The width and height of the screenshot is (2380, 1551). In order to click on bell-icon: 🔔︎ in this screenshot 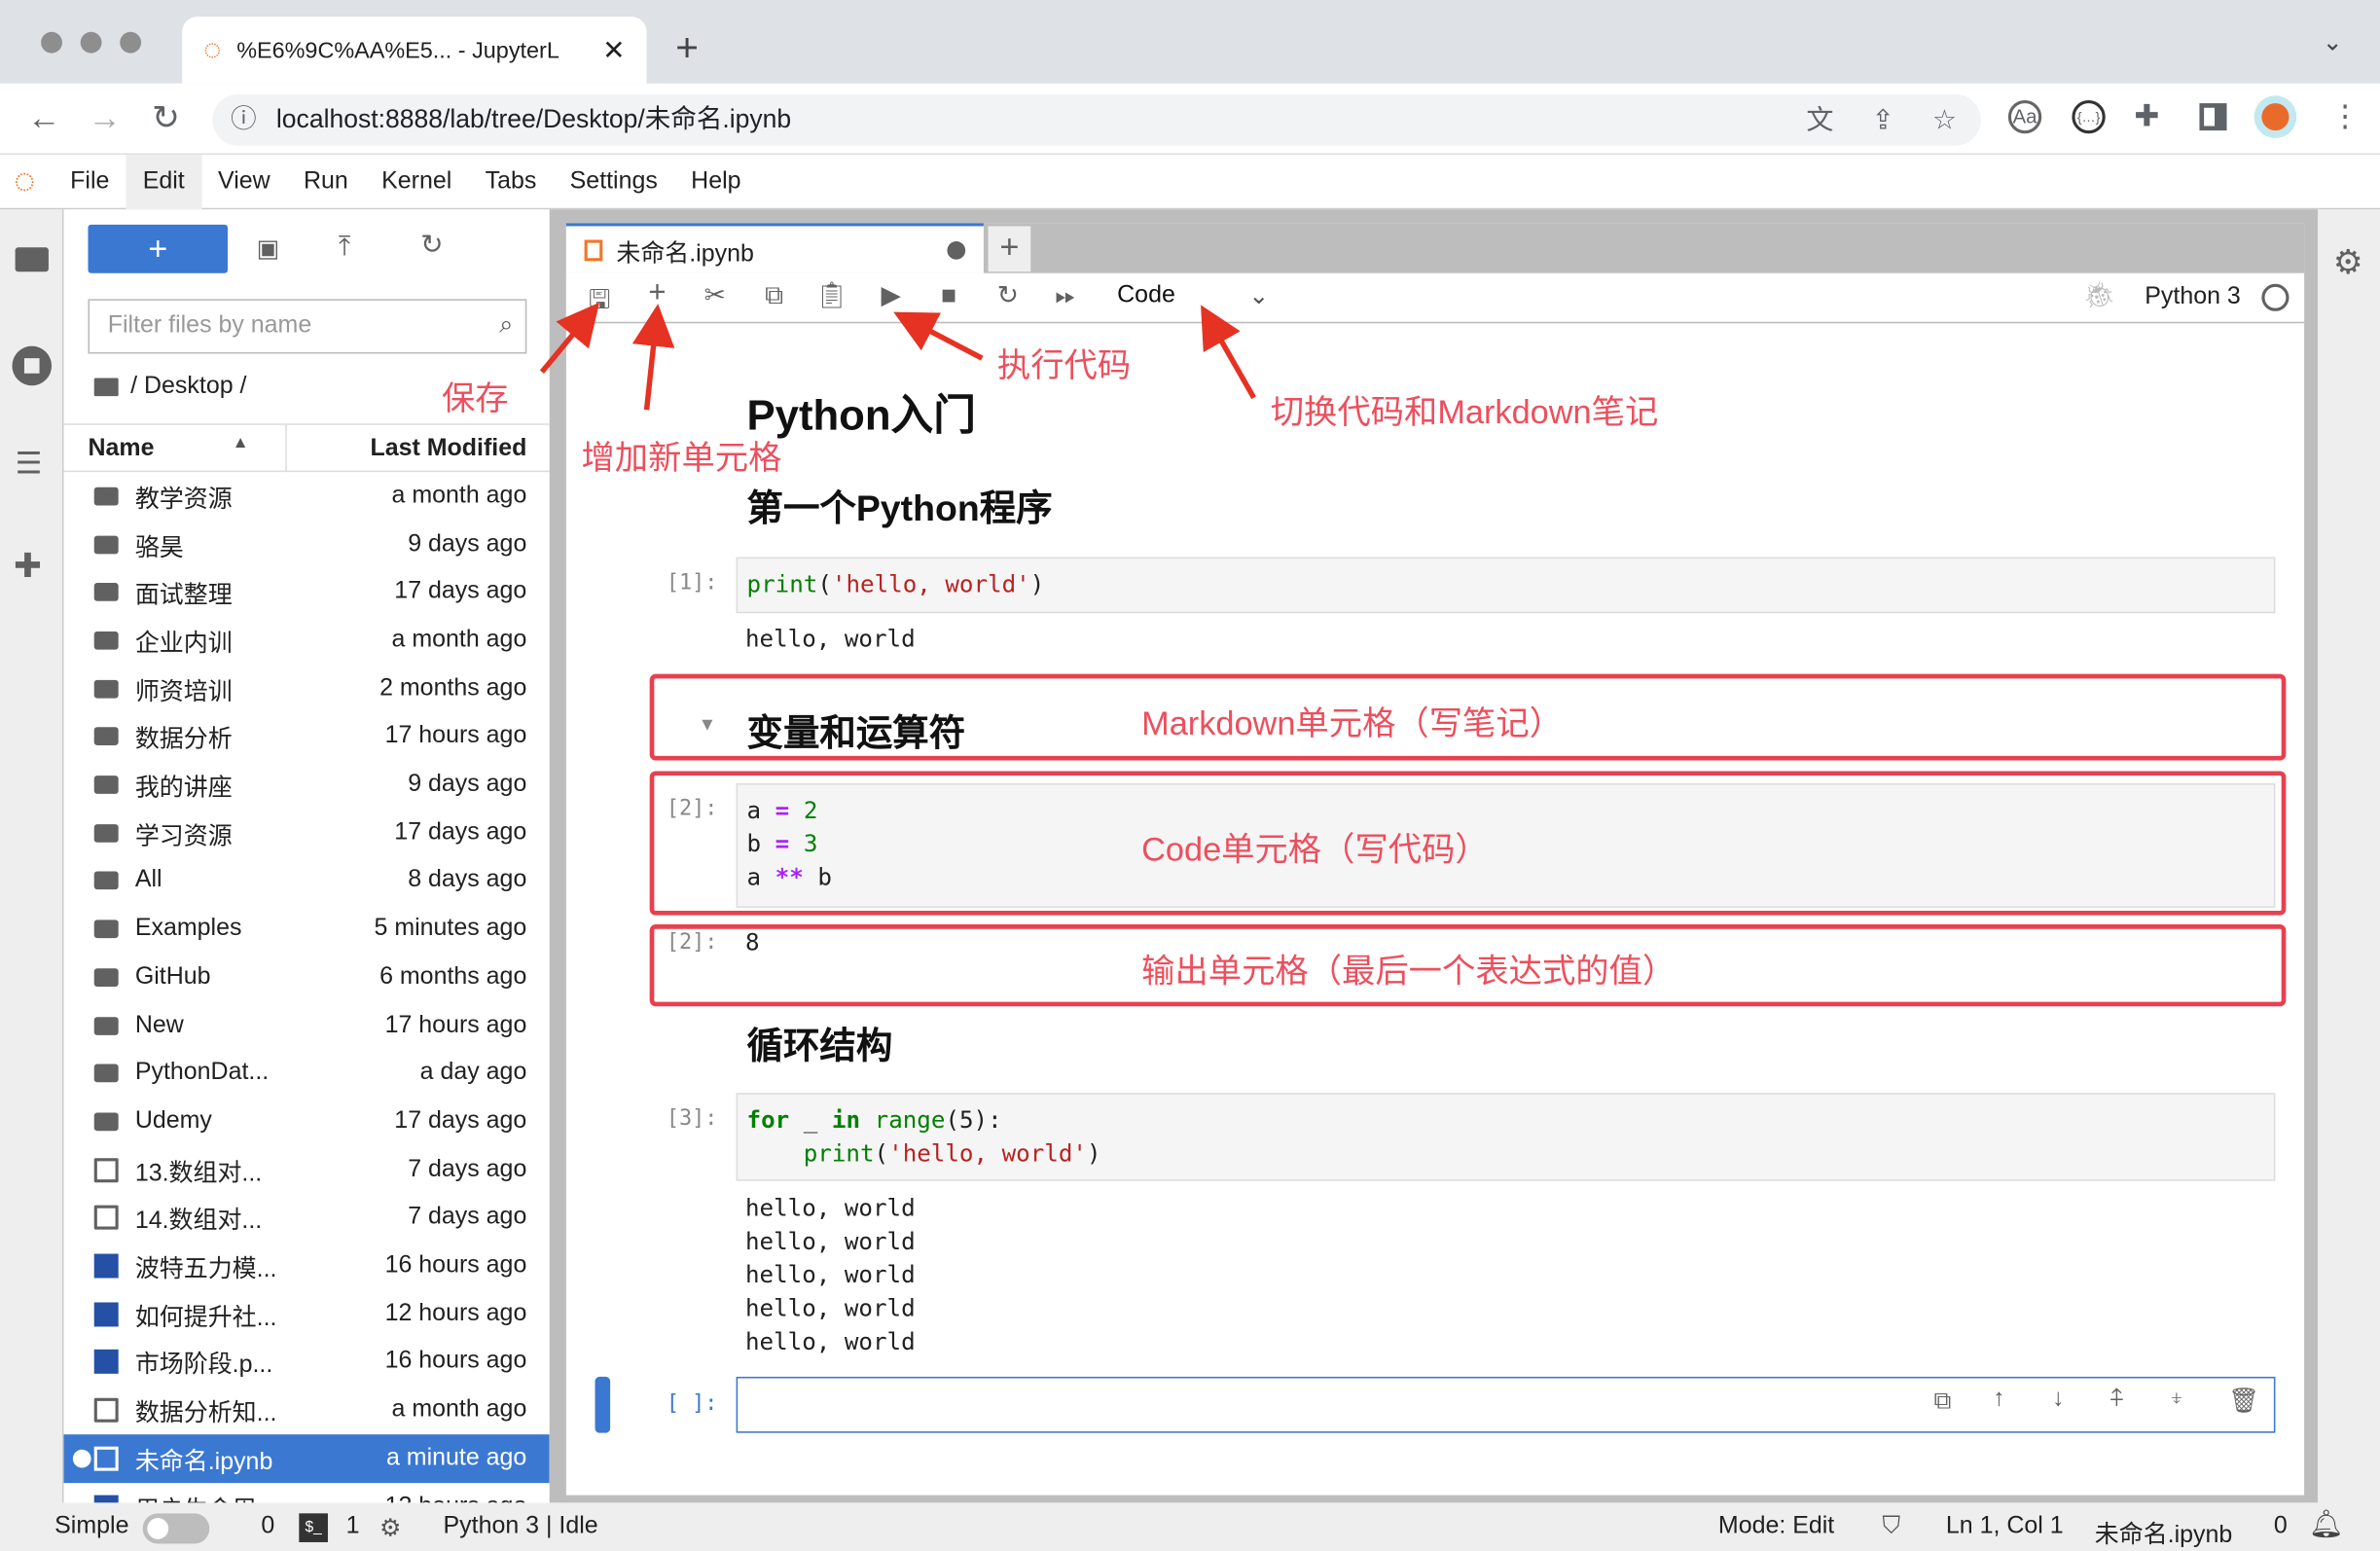, I will do `click(2326, 1525)`.